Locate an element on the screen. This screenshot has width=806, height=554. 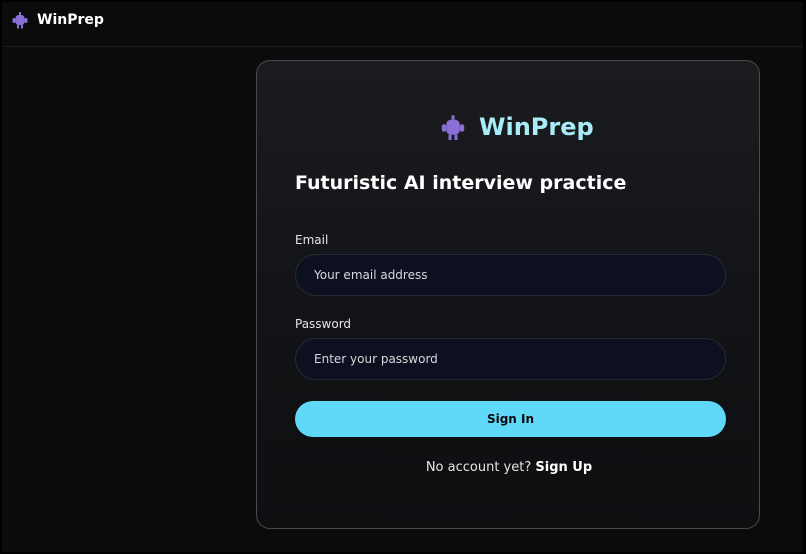
password-label: Password is located at coordinates (323, 324).